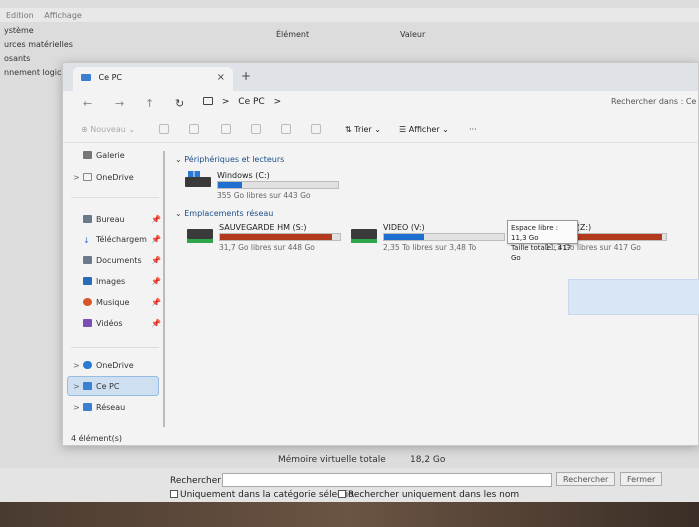  What do you see at coordinates (262, 495) in the screenshot?
I see `category-checkbox: Uniquement dans la catégorie sélectio` at bounding box center [262, 495].